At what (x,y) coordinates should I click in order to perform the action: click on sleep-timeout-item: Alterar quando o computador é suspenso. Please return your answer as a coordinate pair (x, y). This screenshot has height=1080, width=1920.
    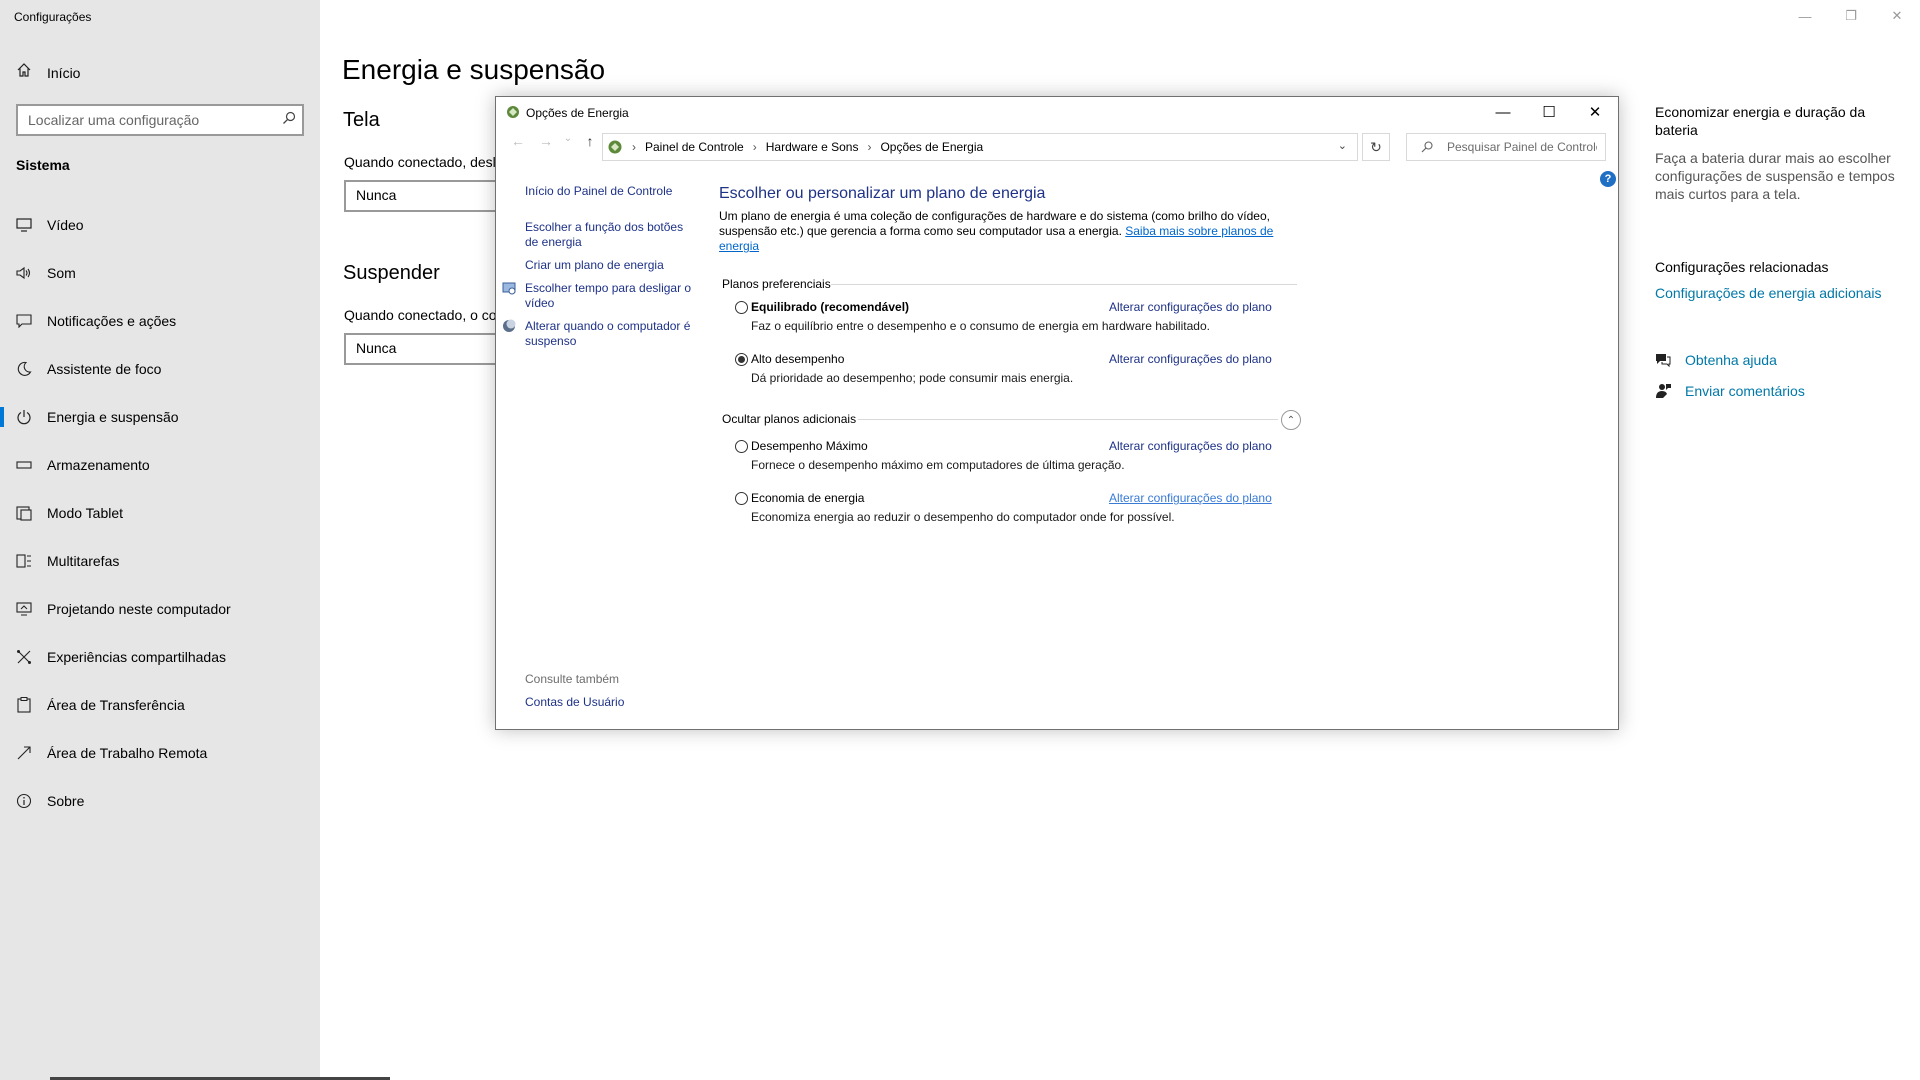
    Looking at the image, I should click on (599, 334).